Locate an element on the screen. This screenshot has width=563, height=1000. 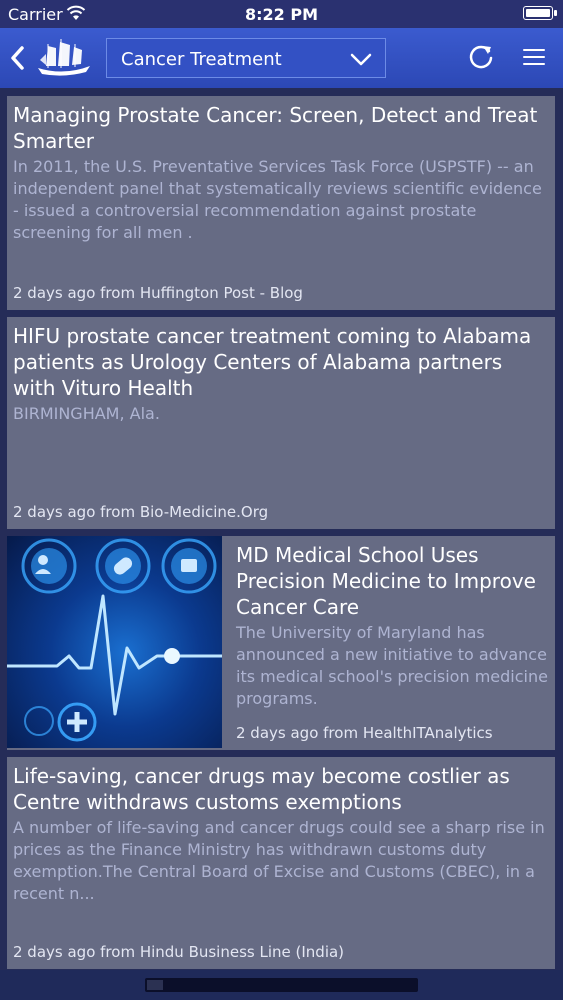
bottom-bar is located at coordinates (281, 985).